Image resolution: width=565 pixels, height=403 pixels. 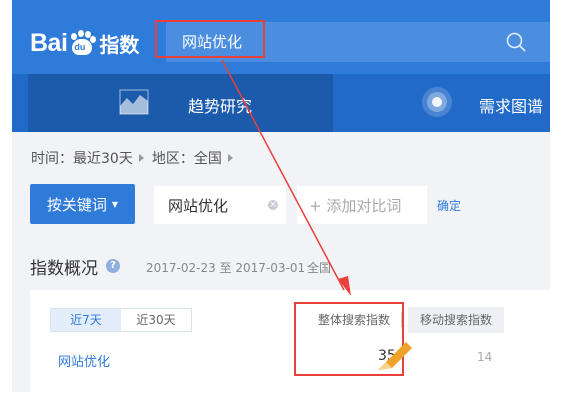 What do you see at coordinates (64, 269) in the screenshot?
I see `overview-title: 指数概况` at bounding box center [64, 269].